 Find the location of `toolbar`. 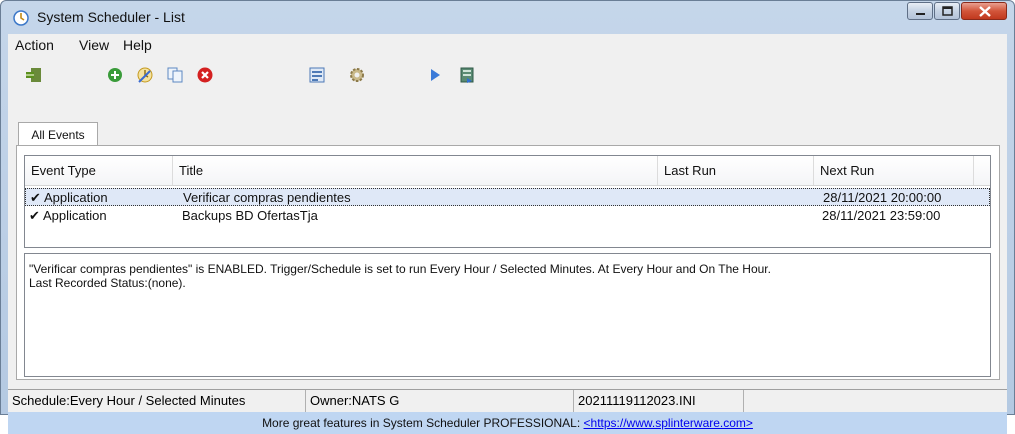

toolbar is located at coordinates (507, 74).